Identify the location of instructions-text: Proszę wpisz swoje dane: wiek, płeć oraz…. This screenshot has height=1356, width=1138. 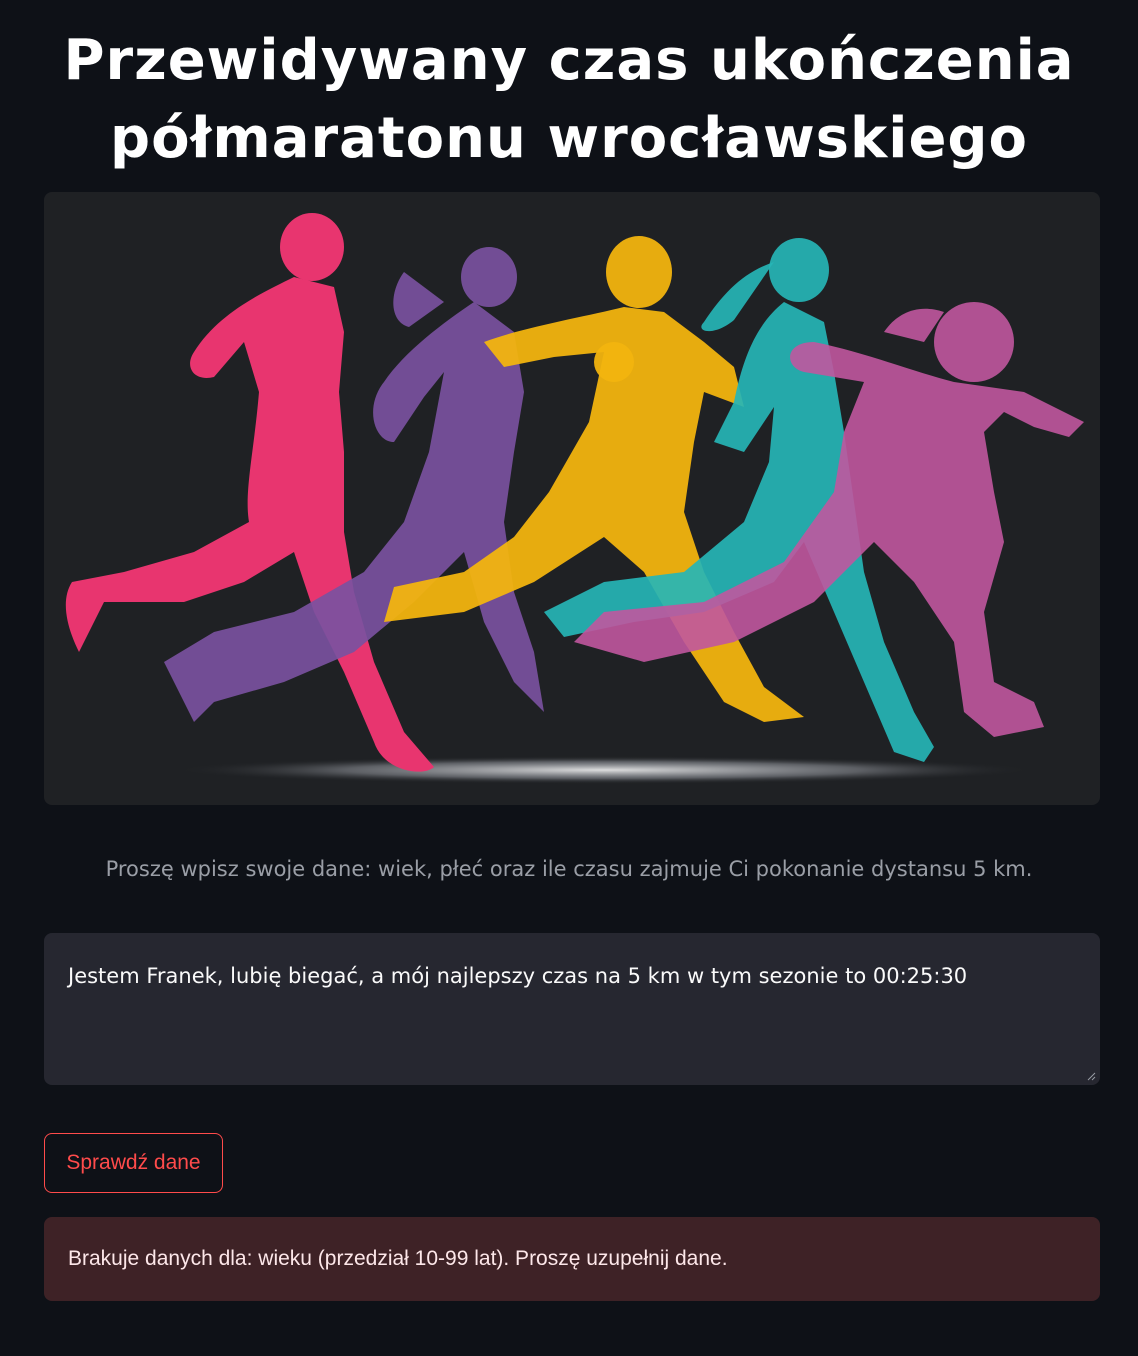
(569, 869).